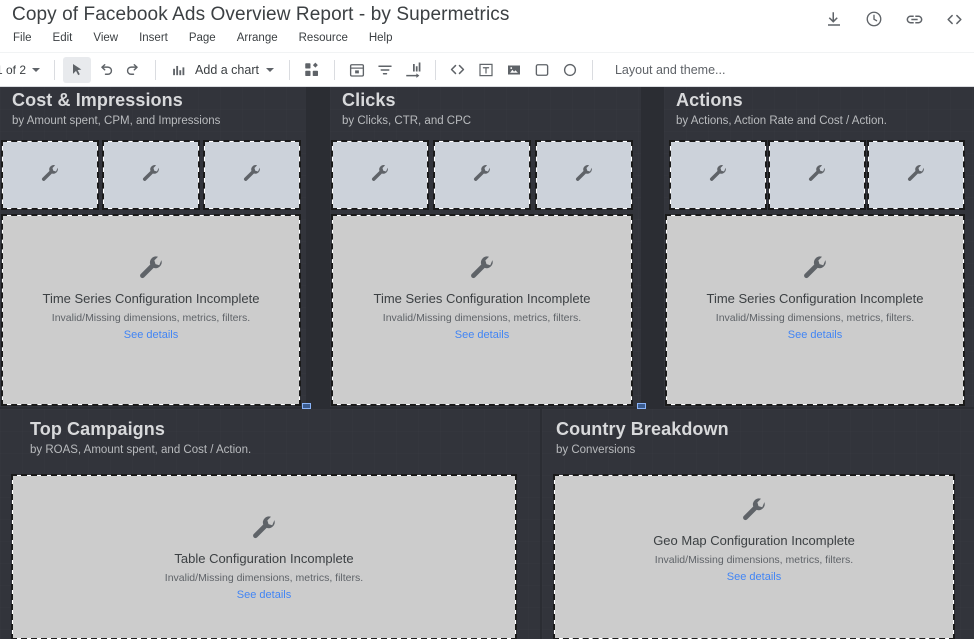  Describe the element at coordinates (105, 38) in the screenshot. I see `menu-item-view: View` at that location.